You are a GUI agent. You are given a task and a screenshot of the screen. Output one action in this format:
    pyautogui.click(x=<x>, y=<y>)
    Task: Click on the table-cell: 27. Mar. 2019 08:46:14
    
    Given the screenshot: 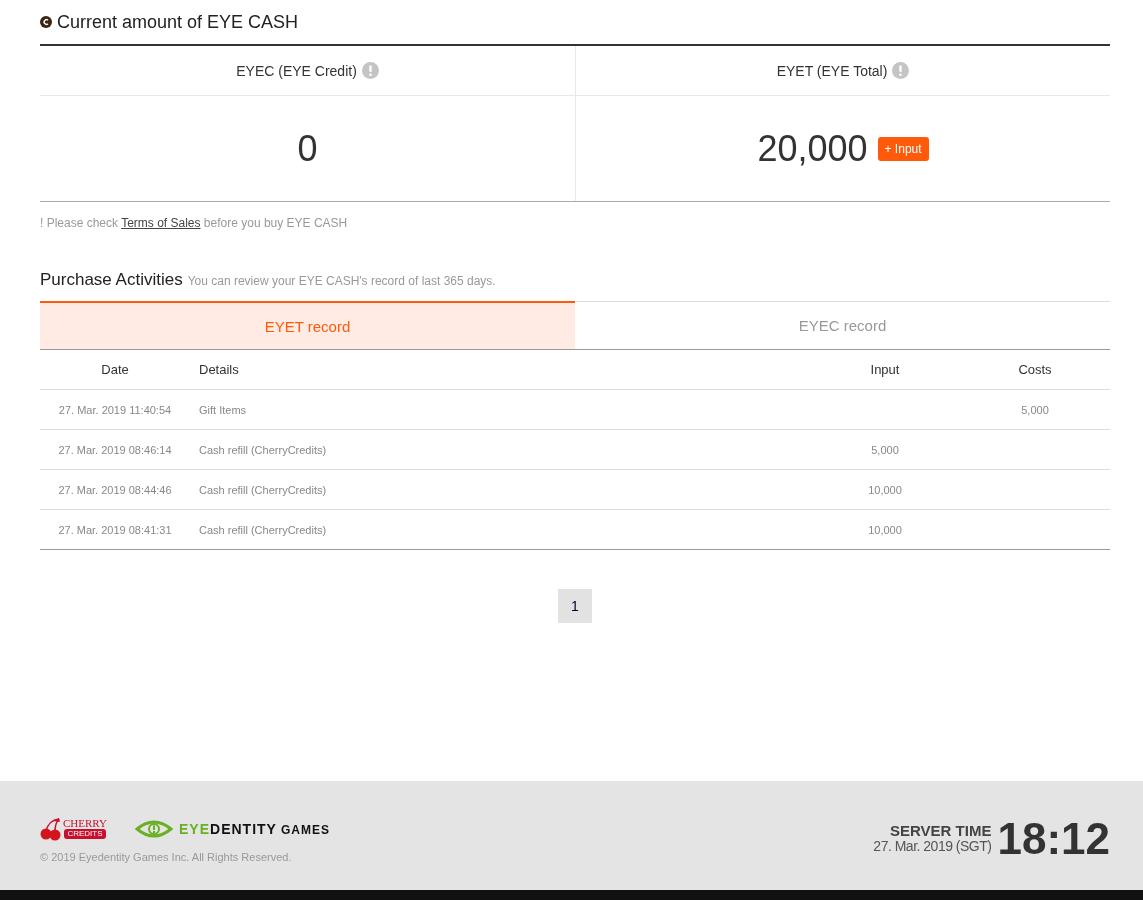 What is the action you would take?
    pyautogui.click(x=115, y=449)
    